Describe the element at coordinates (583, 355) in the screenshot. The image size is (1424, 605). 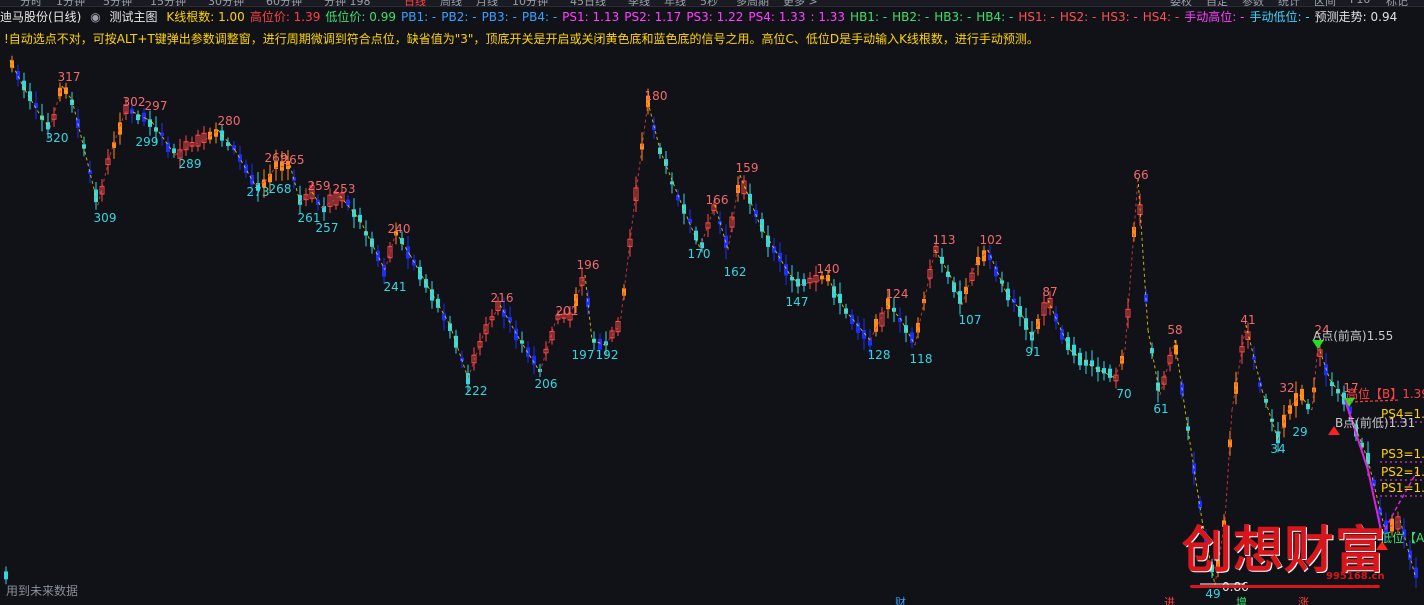
I see `pivot-low-label: 197` at that location.